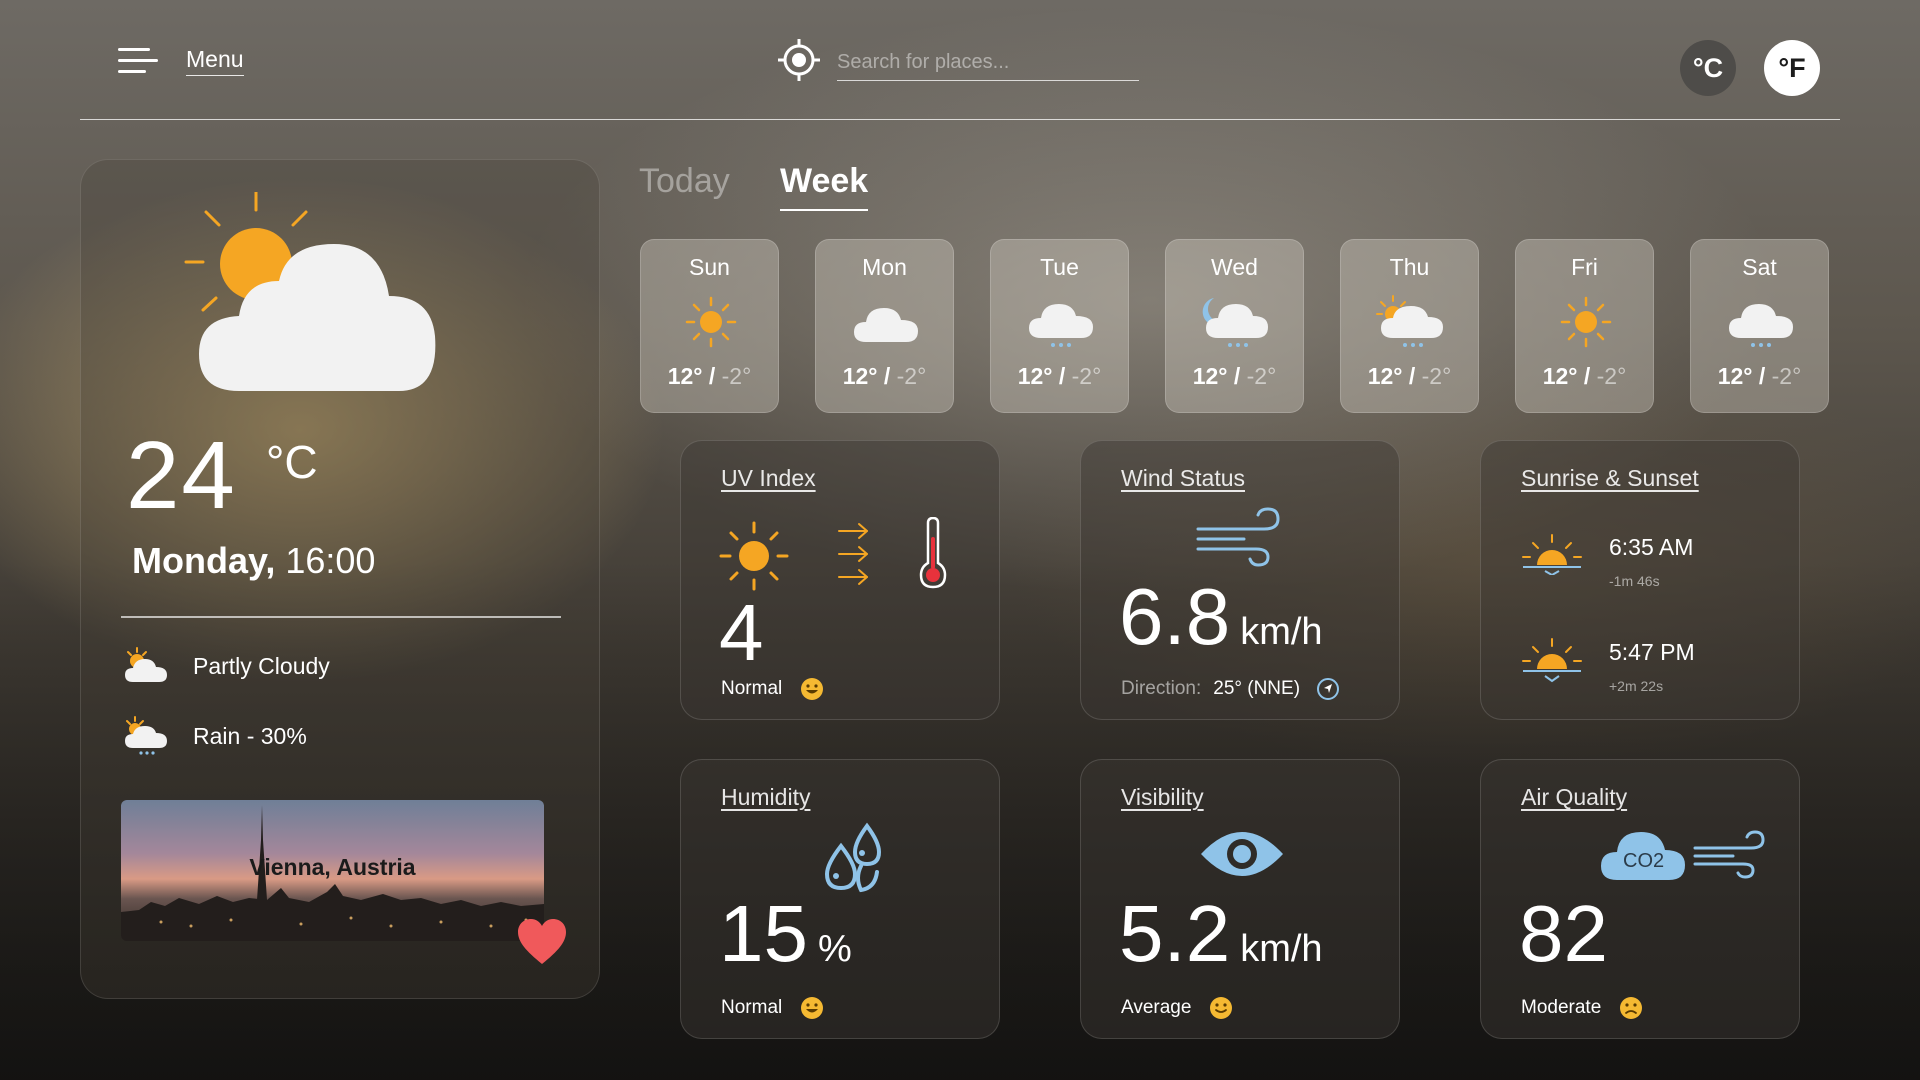  I want to click on wind-direction-value: 25° (NNE), so click(1257, 688).